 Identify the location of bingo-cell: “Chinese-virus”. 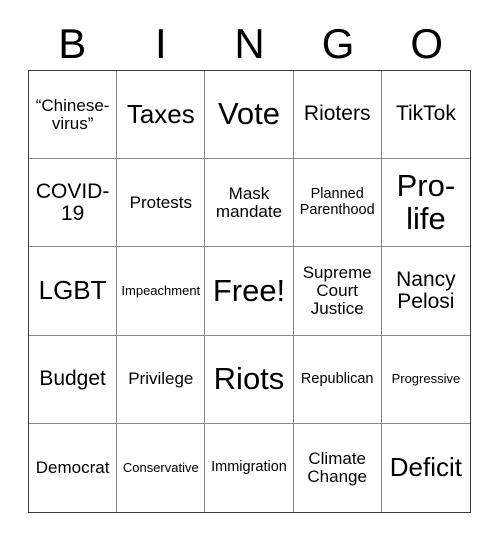
(73, 115).